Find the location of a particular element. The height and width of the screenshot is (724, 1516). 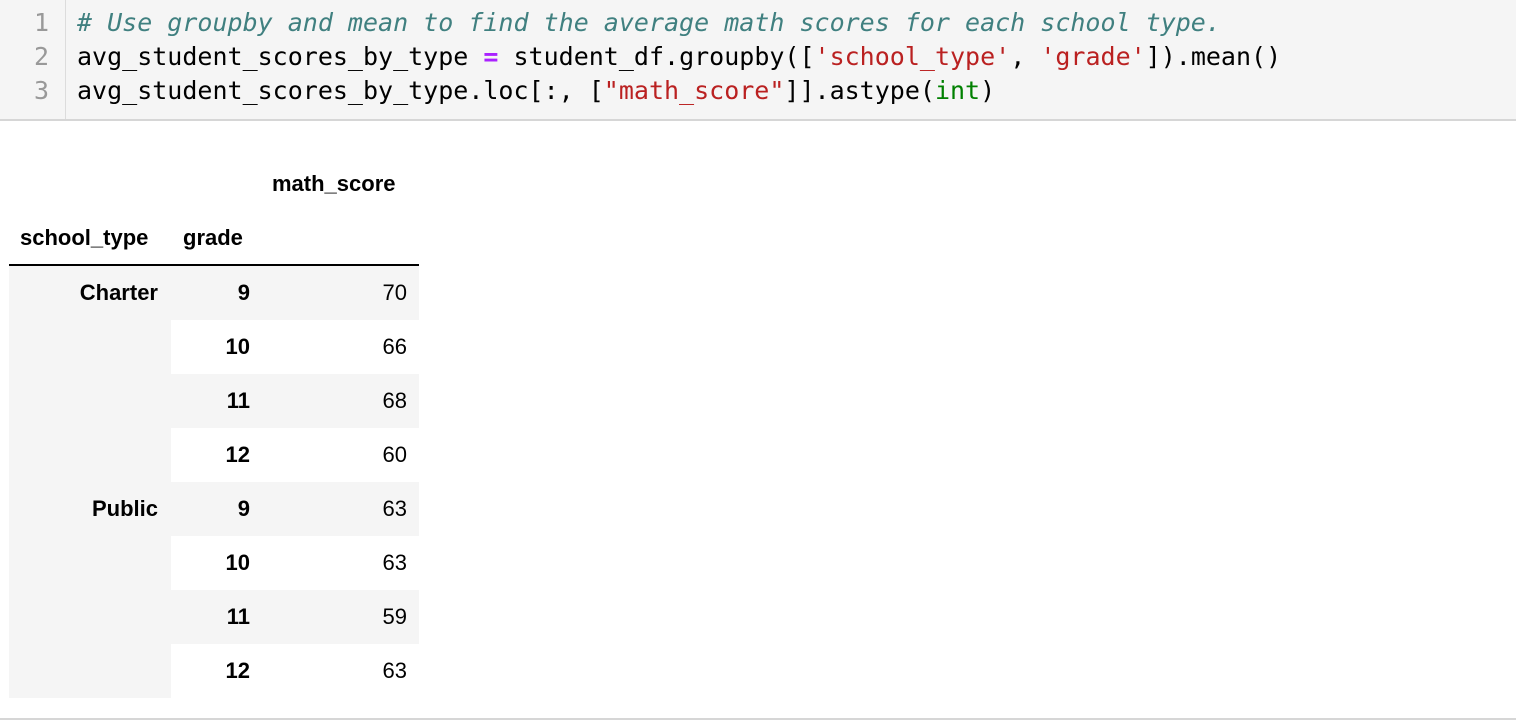

table-row: Charter 9 70 is located at coordinates (214, 293).